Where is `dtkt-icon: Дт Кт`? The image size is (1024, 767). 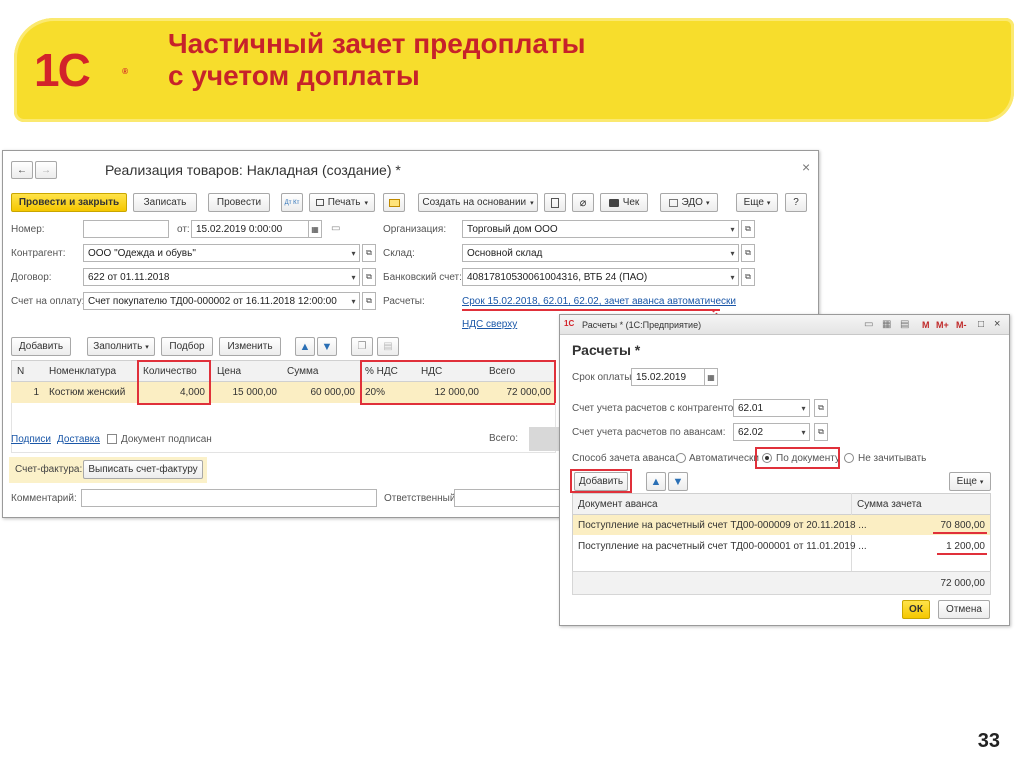
dtkt-icon: Дт Кт is located at coordinates (292, 202).